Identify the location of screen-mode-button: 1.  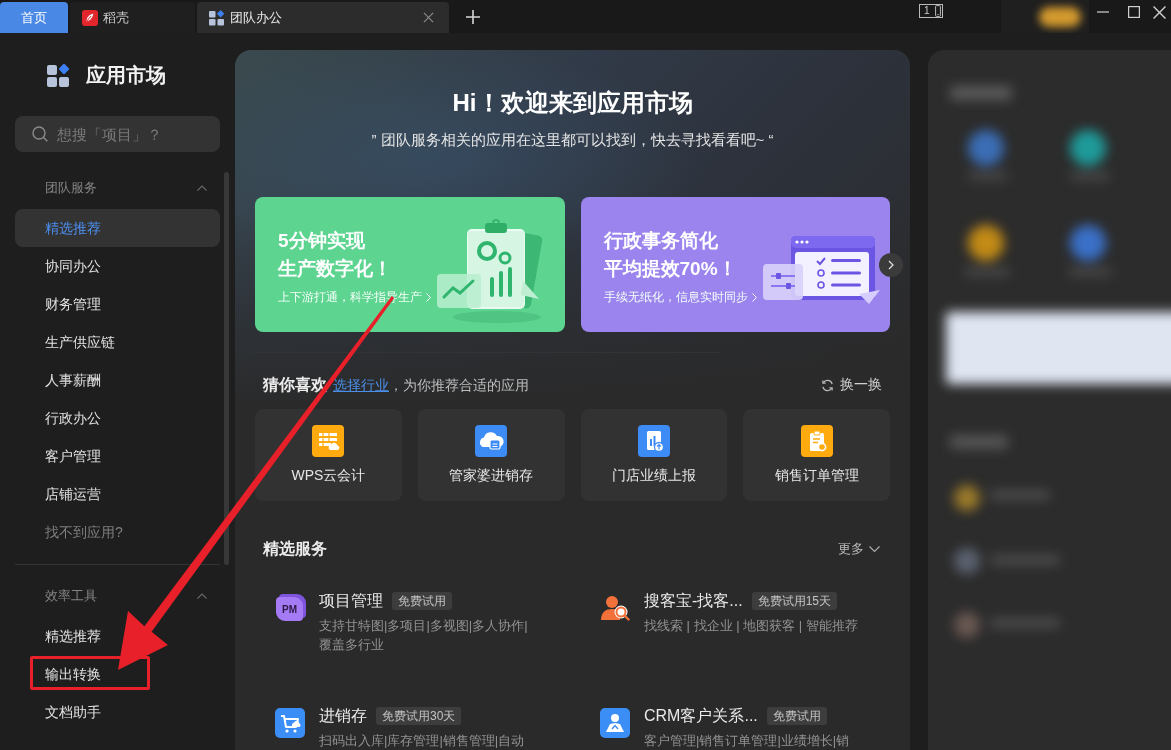
(931, 11).